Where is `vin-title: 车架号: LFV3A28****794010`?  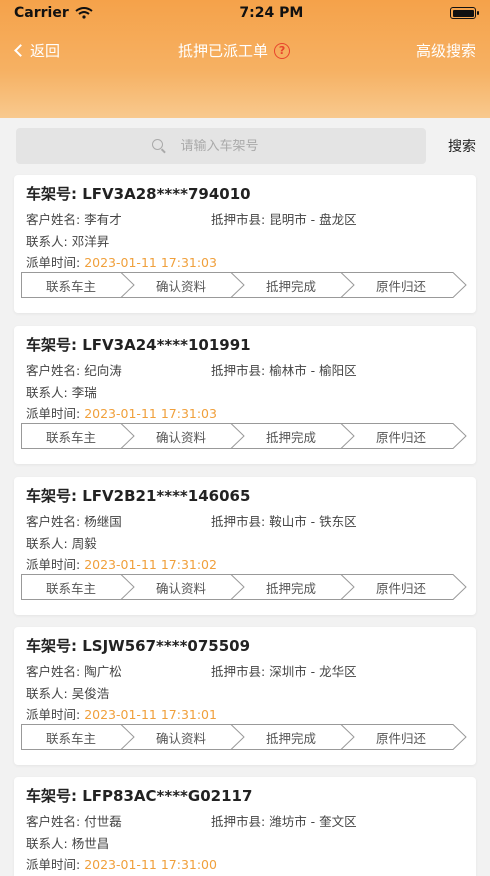
vin-title: 车架号: LFV3A28****794010 is located at coordinates (138, 193).